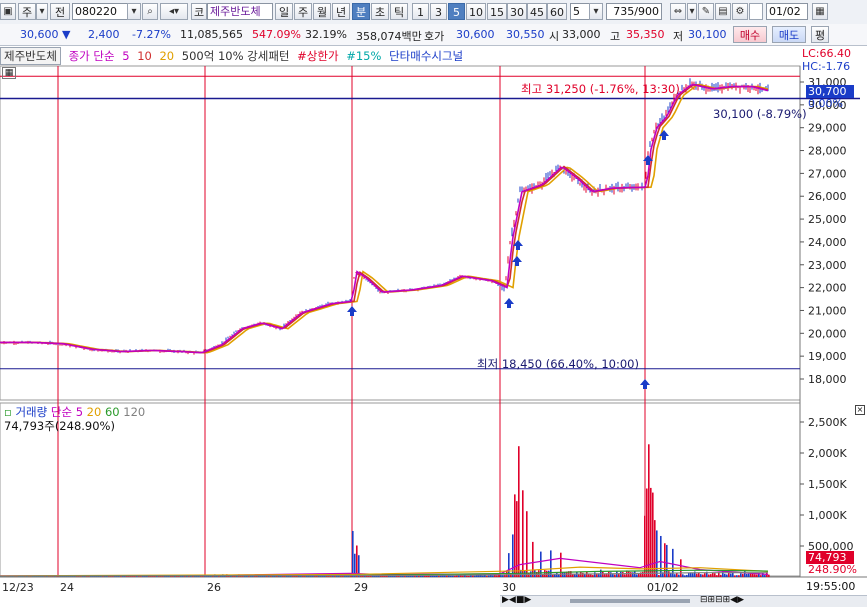 This screenshot has height=607, width=867. What do you see at coordinates (789, 34) in the screenshot?
I see `sell-button: 매도` at bounding box center [789, 34].